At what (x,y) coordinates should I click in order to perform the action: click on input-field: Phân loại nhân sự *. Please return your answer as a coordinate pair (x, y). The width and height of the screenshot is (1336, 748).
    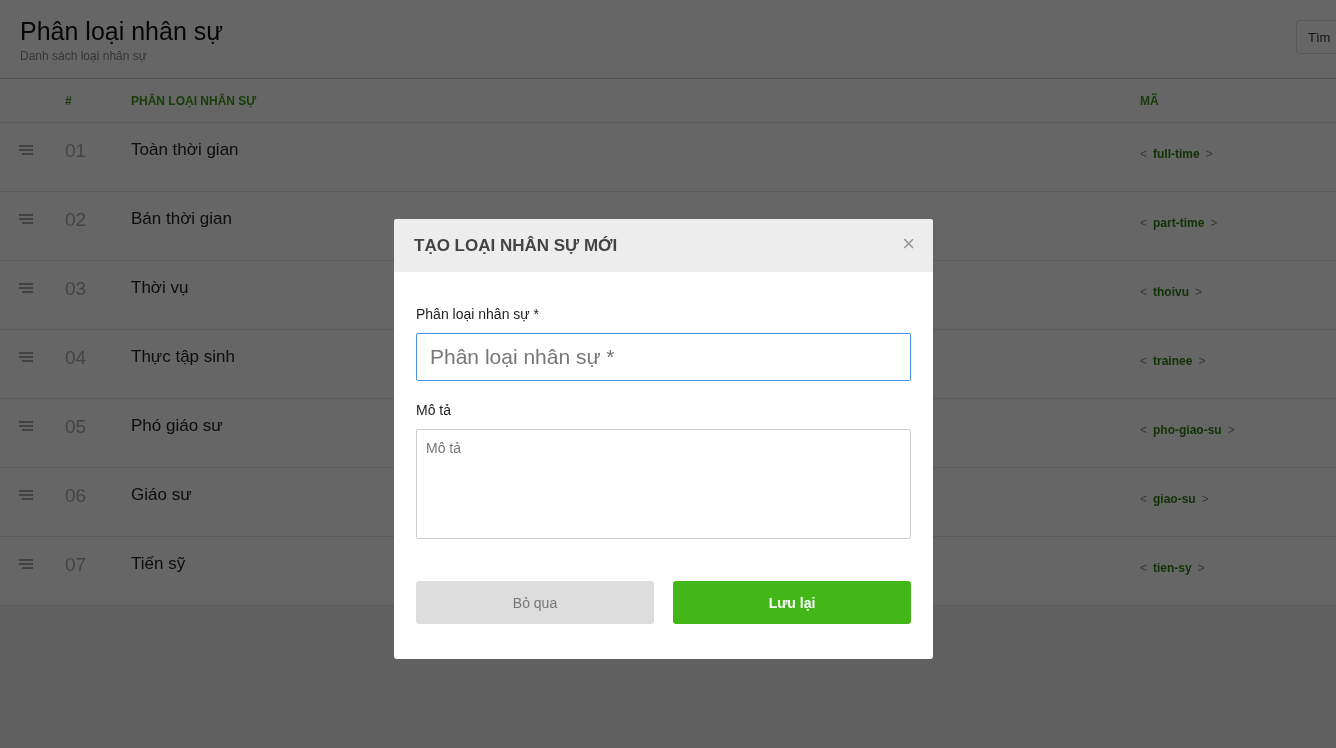
    Looking at the image, I should click on (663, 357).